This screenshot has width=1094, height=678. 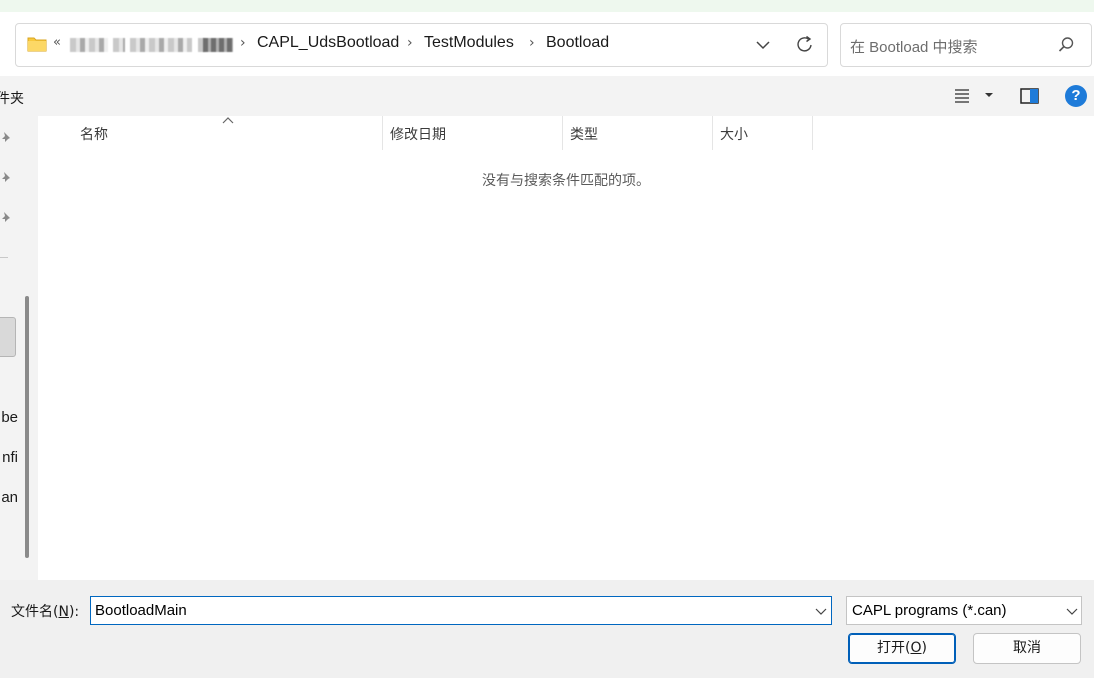 I want to click on open-label-suffix: ), so click(x=924, y=648).